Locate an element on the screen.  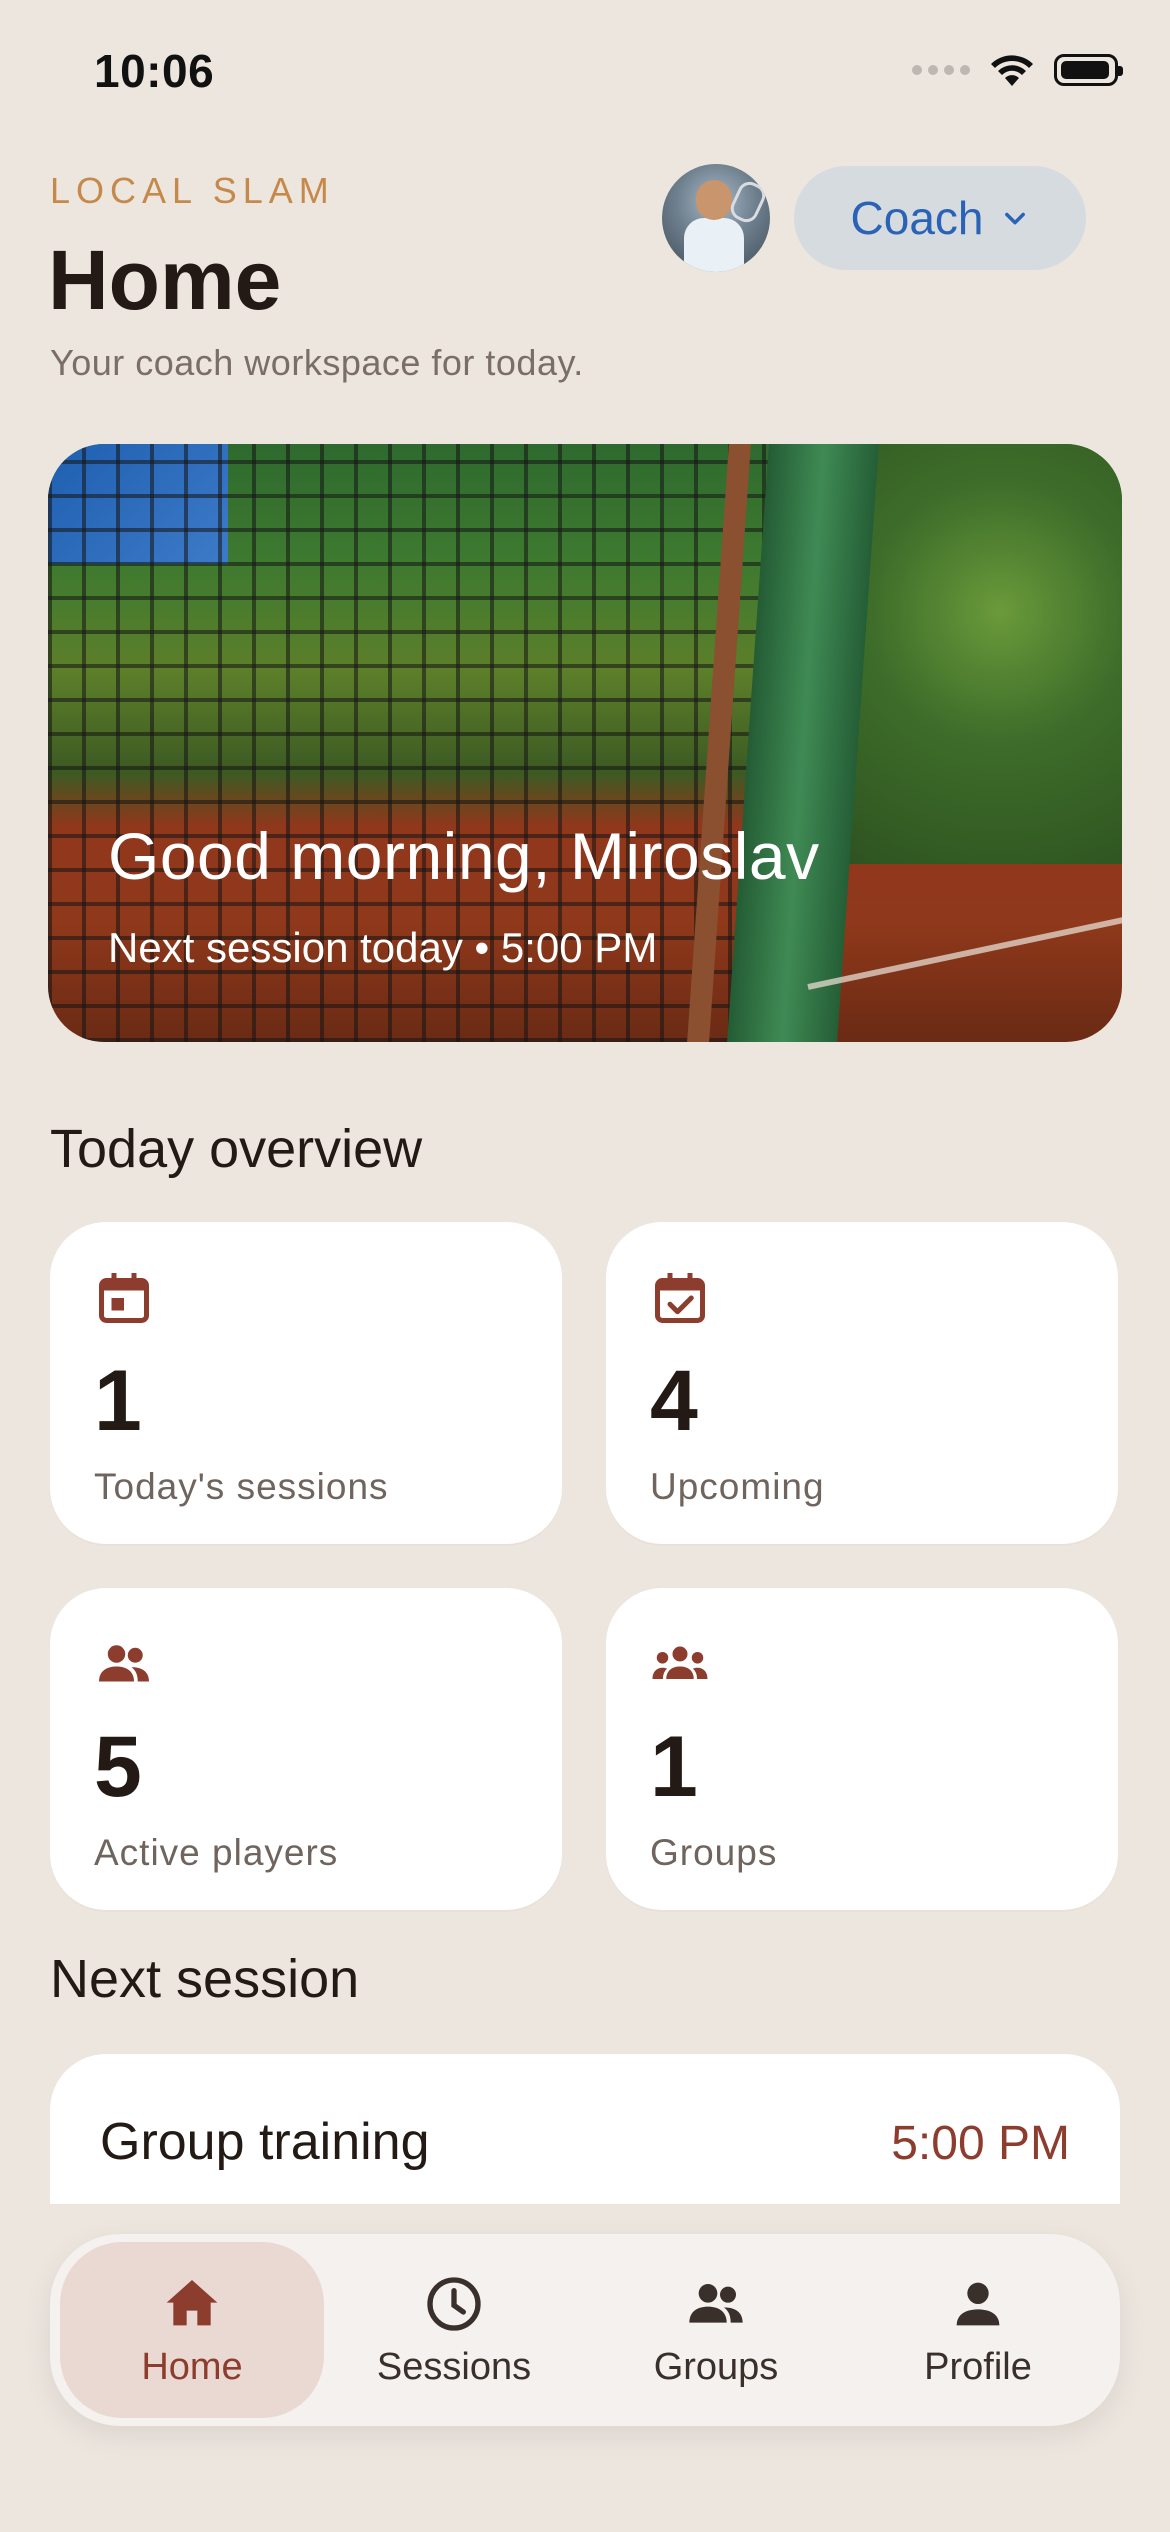
section-title-overview: Today overview is located at coordinates (236, 1149).